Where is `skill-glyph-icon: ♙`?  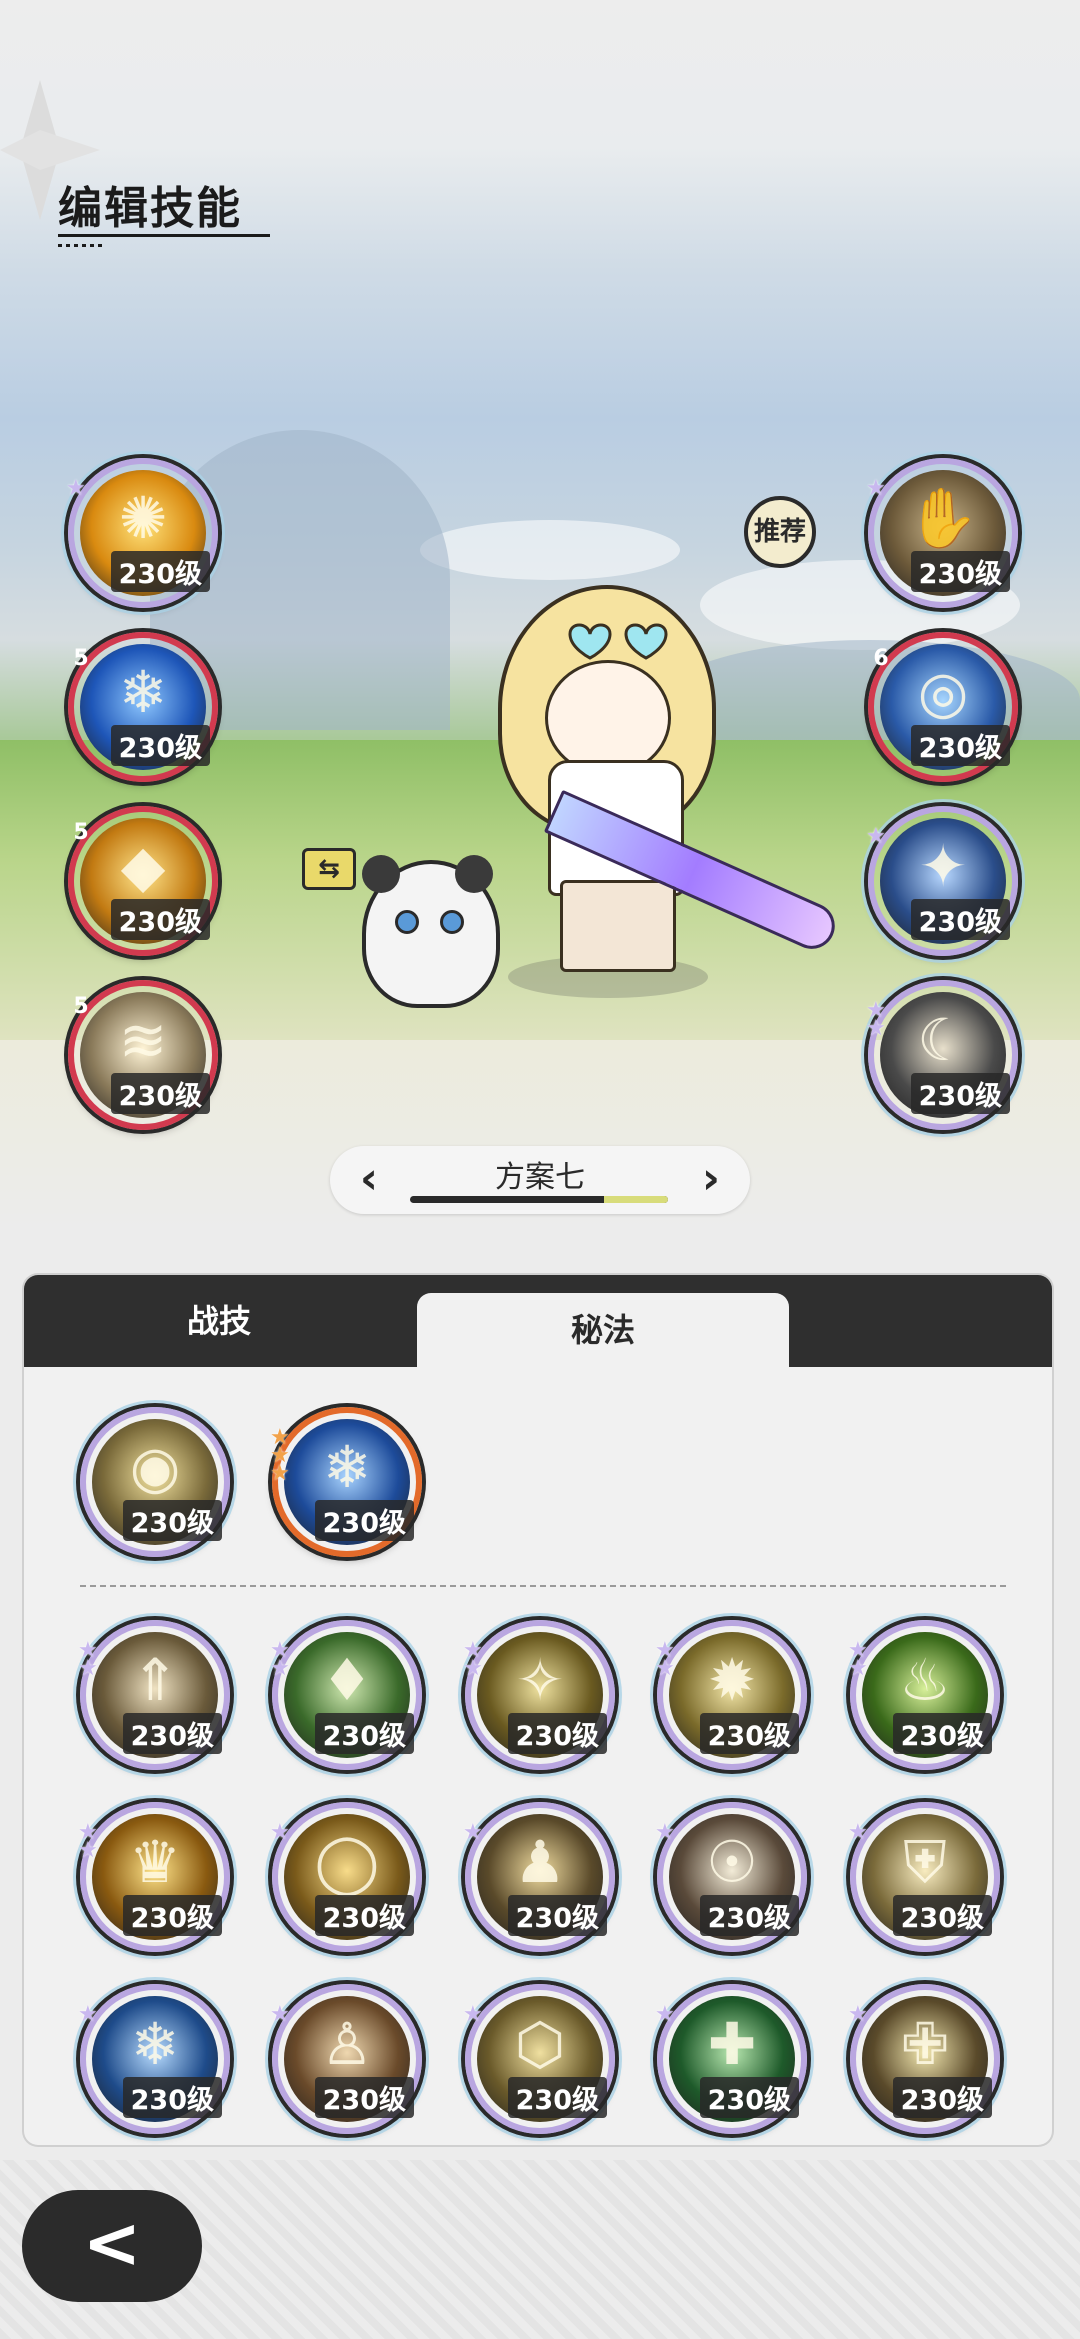
skill-glyph-icon: ♙ is located at coordinates (347, 2044).